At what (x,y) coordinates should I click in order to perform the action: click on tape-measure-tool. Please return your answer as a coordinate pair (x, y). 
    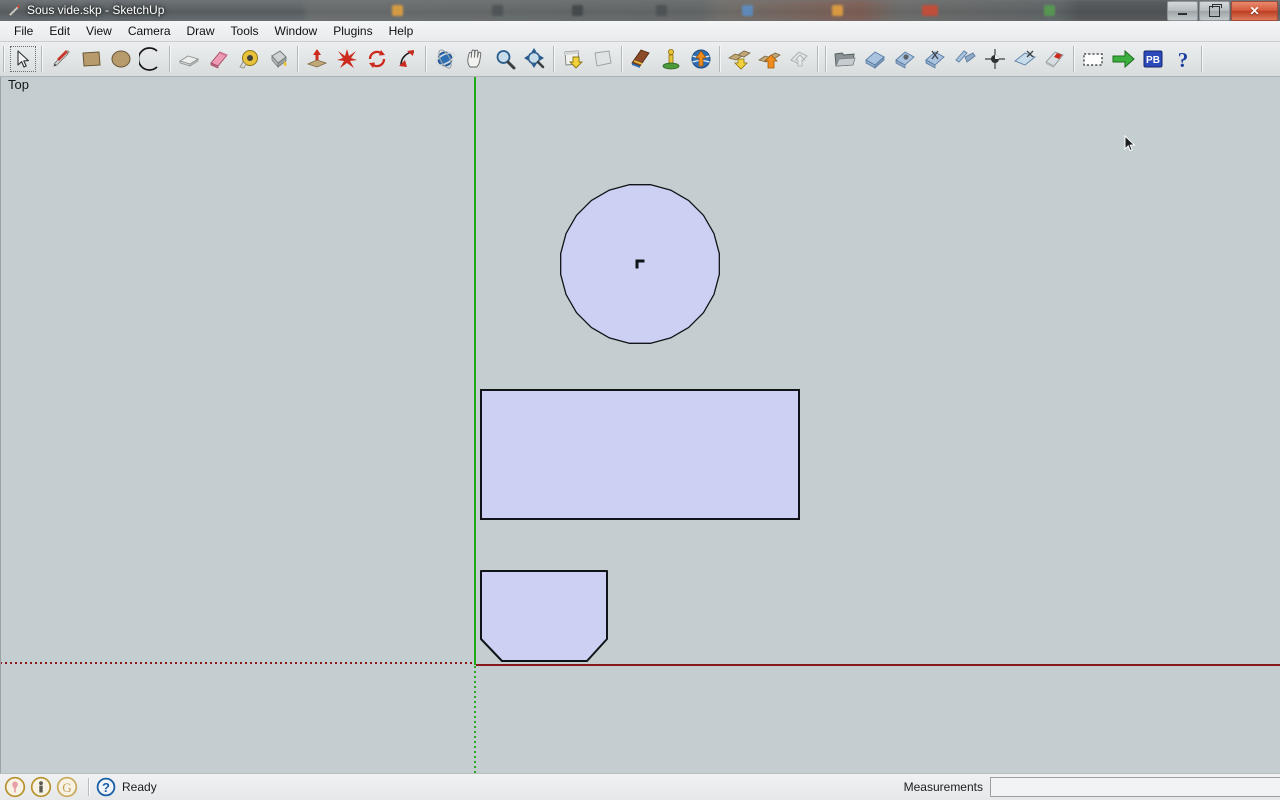
    Looking at the image, I should click on (249, 59).